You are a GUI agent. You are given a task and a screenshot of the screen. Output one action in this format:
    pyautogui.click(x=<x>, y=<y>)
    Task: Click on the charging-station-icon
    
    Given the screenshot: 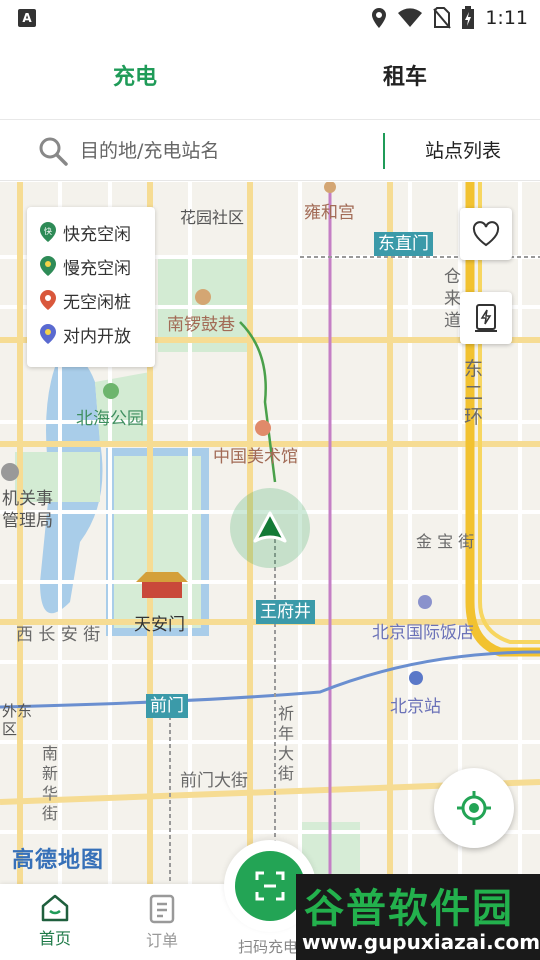 What is the action you would take?
    pyautogui.click(x=486, y=318)
    